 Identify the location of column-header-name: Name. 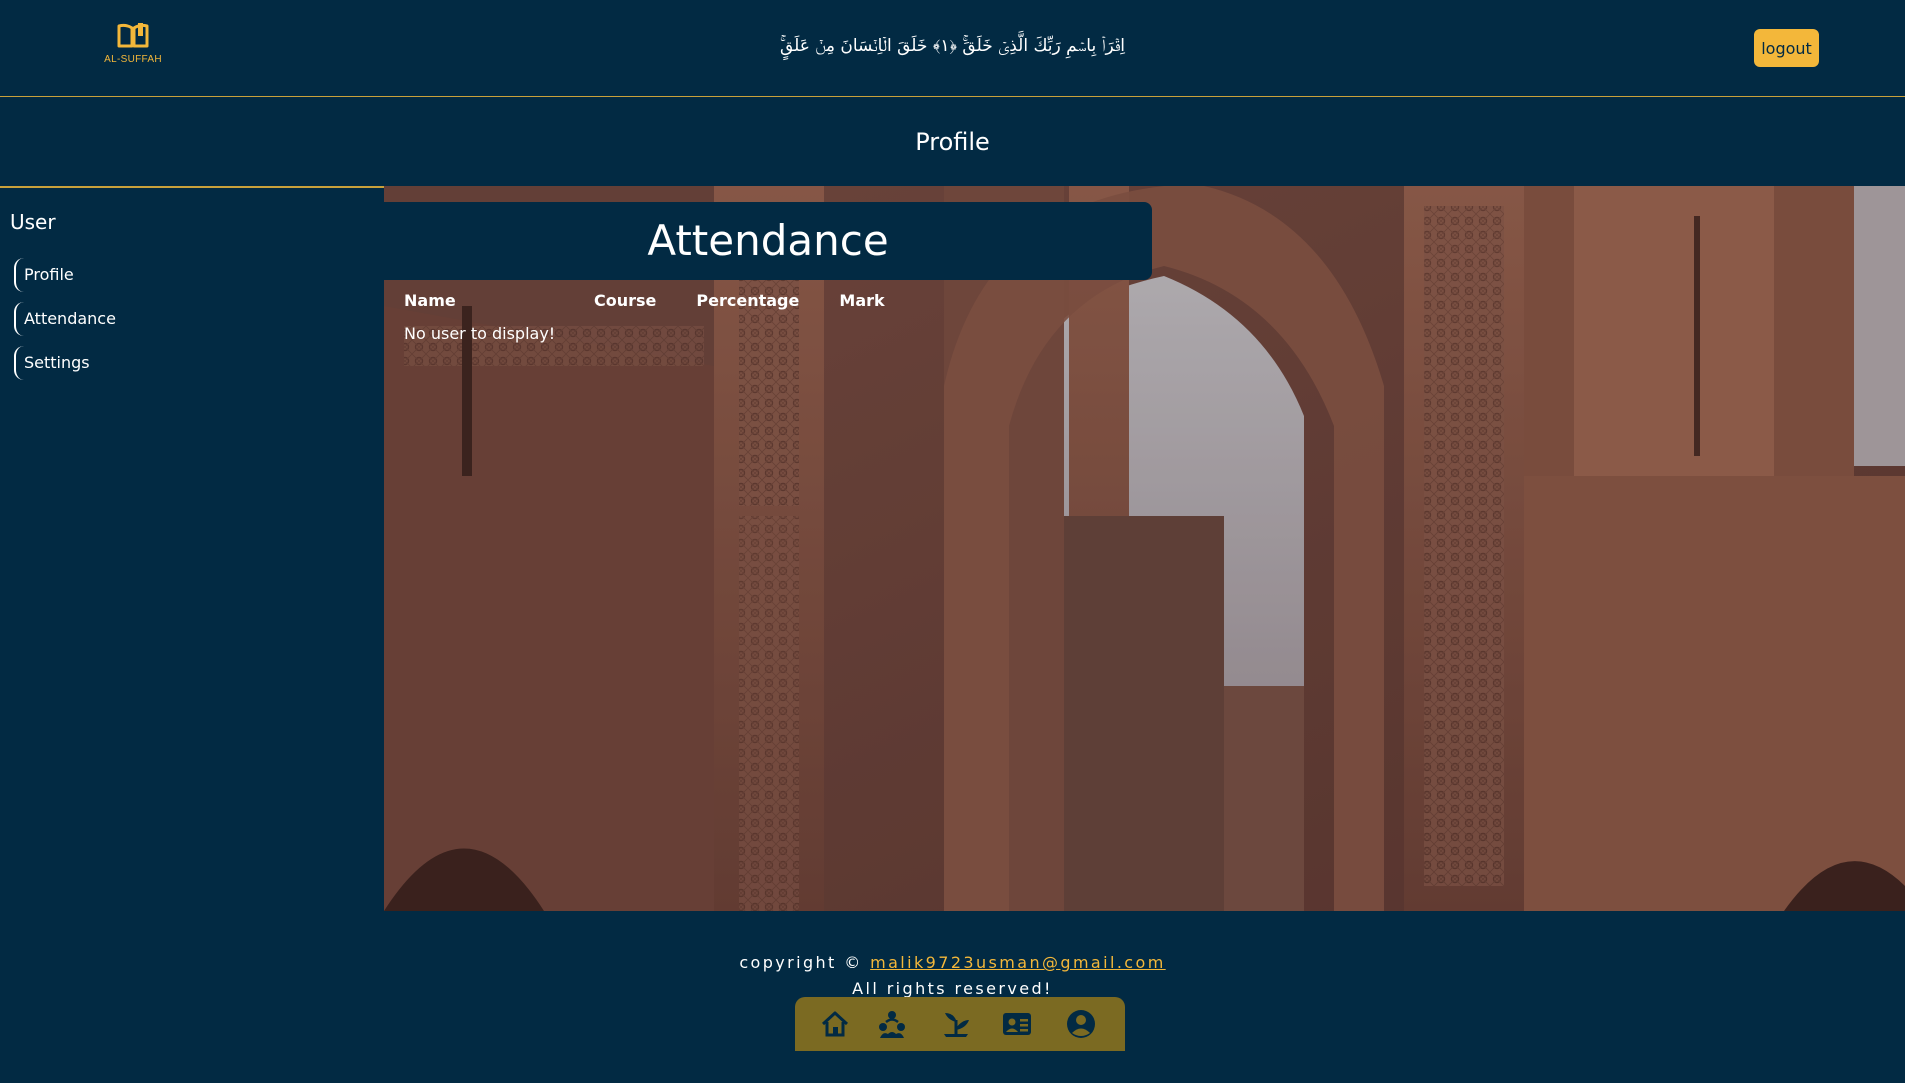
(430, 300).